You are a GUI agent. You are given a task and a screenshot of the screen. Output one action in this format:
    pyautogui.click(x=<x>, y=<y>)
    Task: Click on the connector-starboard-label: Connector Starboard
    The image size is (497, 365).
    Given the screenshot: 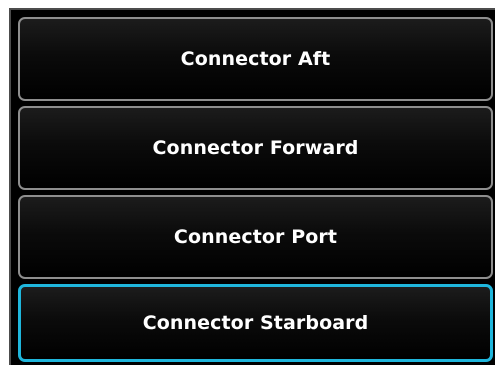 What is the action you would take?
    pyautogui.click(x=255, y=323)
    